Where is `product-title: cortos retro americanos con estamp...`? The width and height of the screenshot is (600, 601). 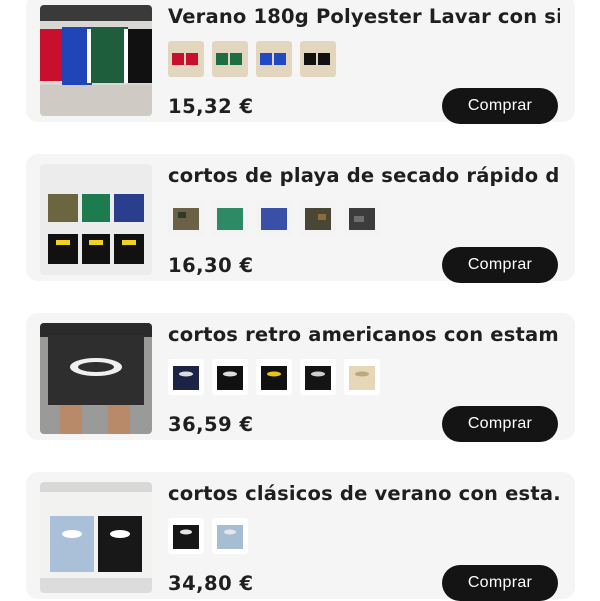
product-title: cortos retro americanos con estamp... is located at coordinates (364, 335).